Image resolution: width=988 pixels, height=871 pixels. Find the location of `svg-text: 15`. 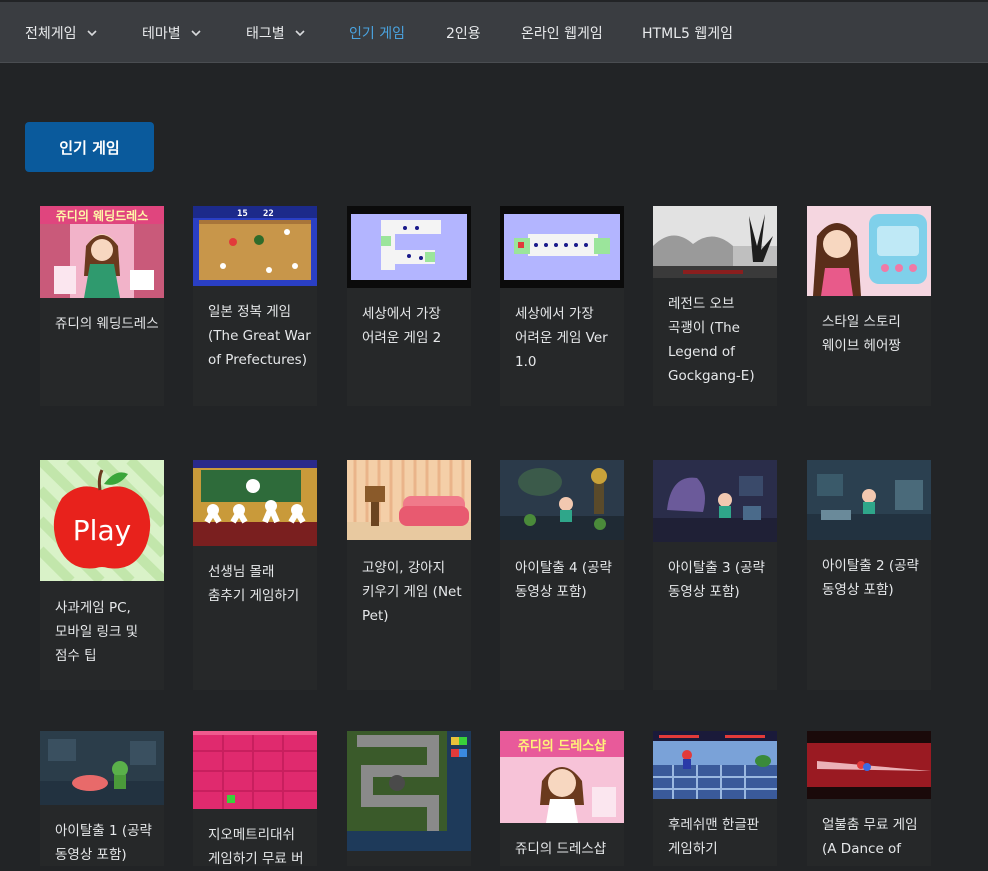

svg-text: 15 is located at coordinates (242, 214).